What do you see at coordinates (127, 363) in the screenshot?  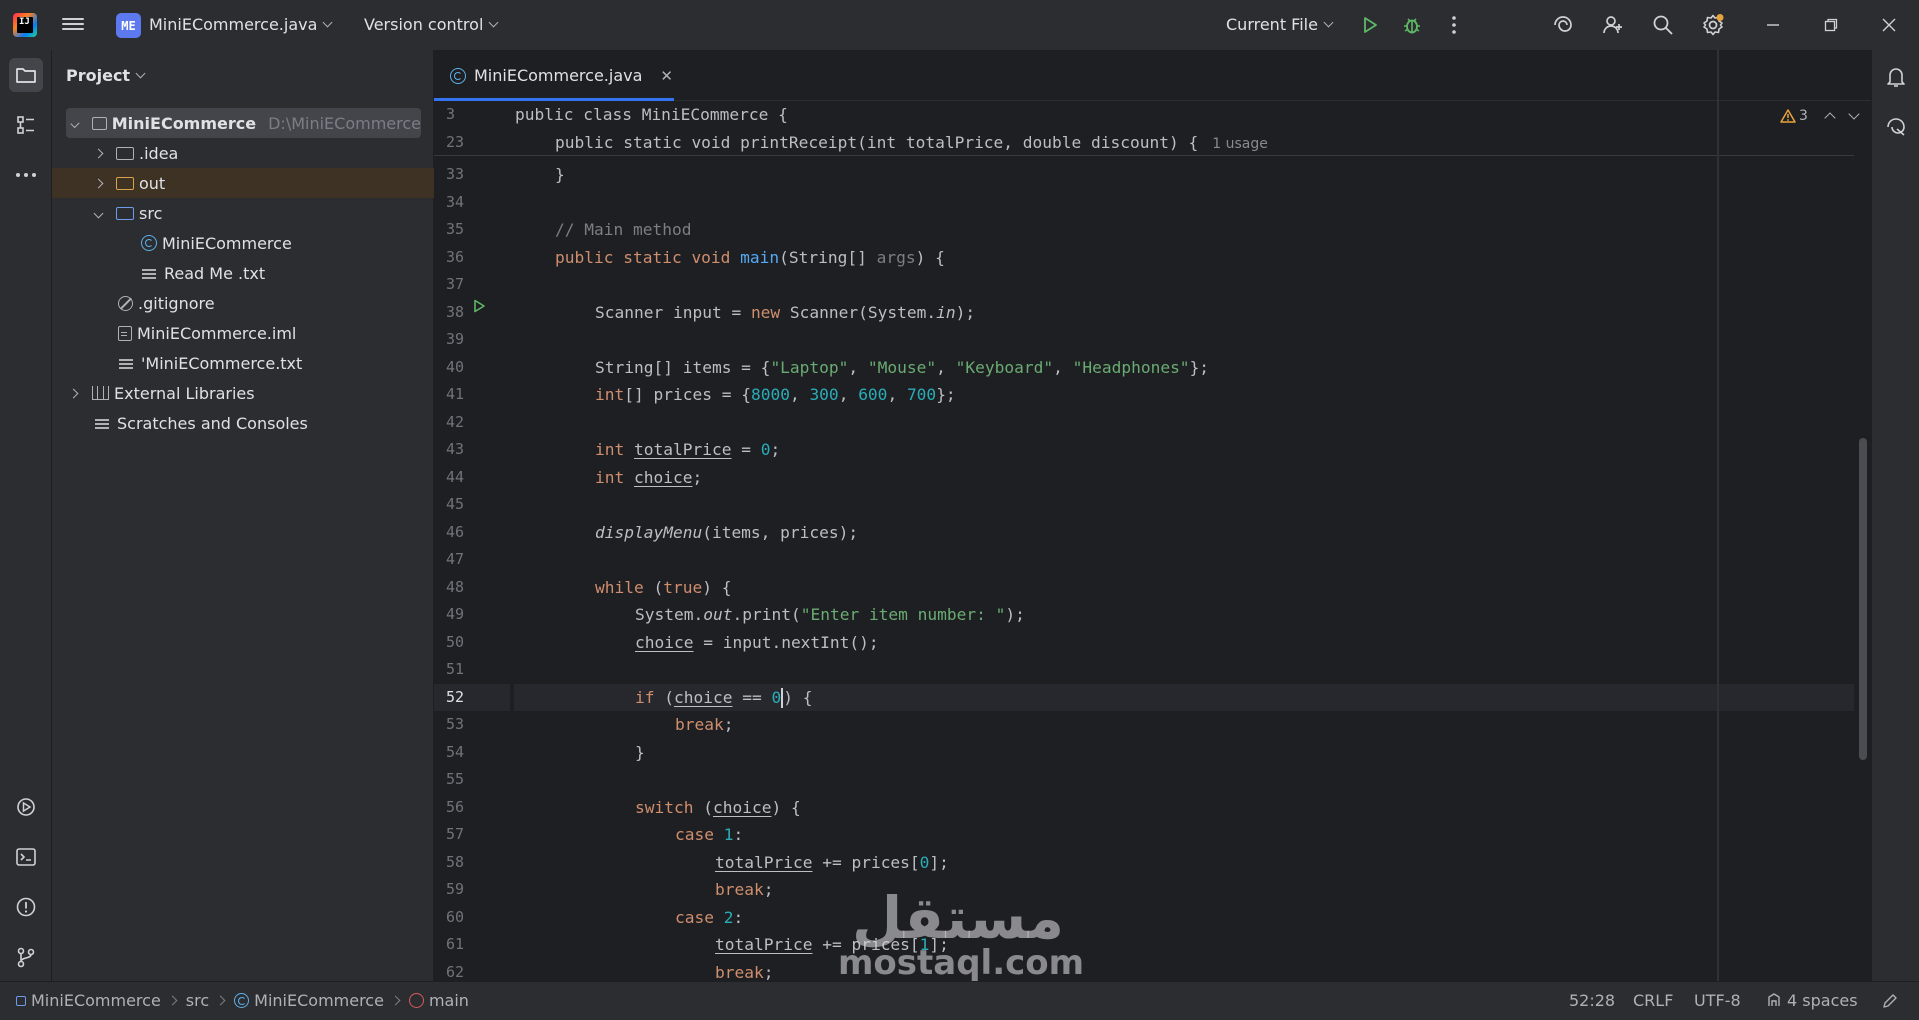 I see `text-file-icon` at bounding box center [127, 363].